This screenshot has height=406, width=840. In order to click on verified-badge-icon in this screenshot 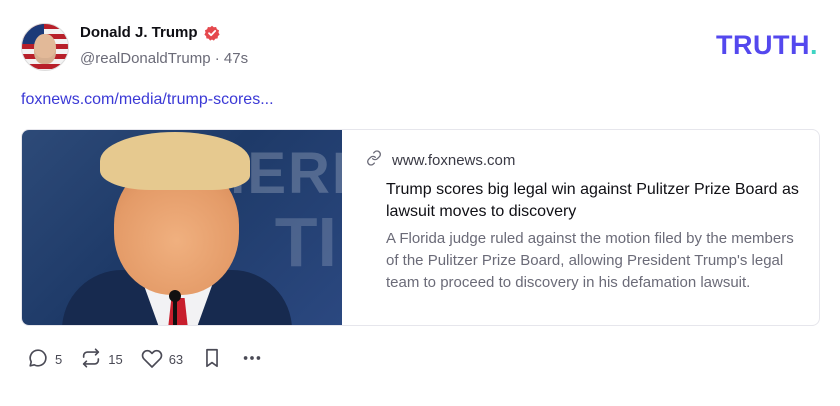, I will do `click(211, 33)`.